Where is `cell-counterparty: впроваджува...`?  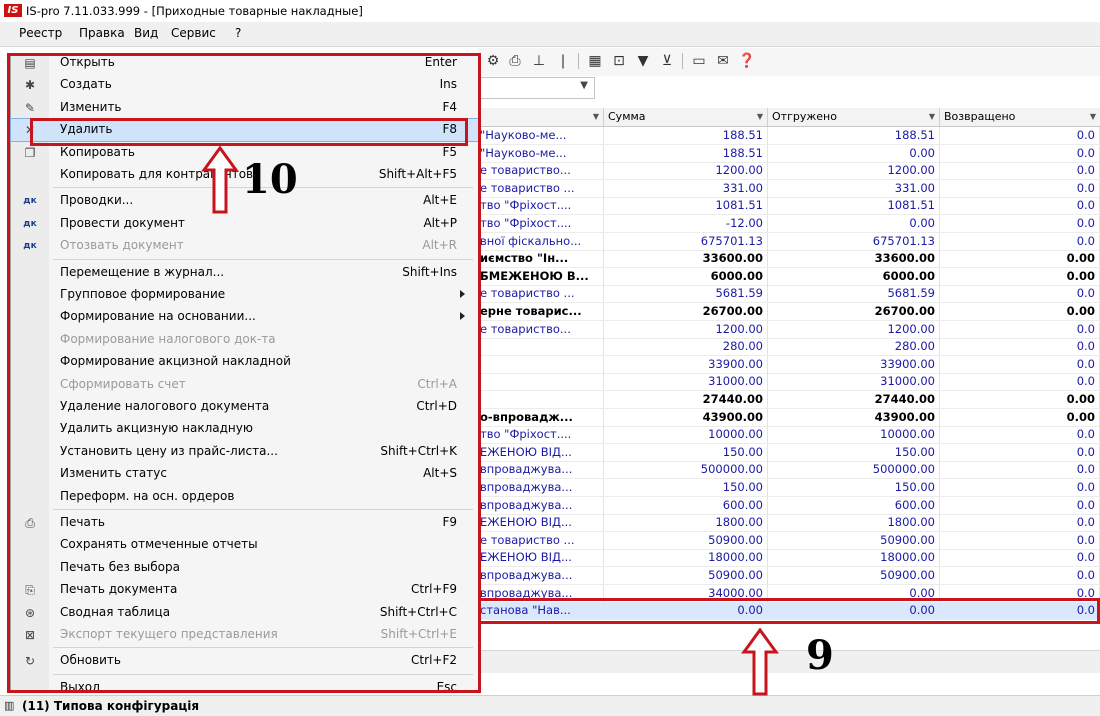
cell-counterparty: впроваджува... is located at coordinates (541, 505).